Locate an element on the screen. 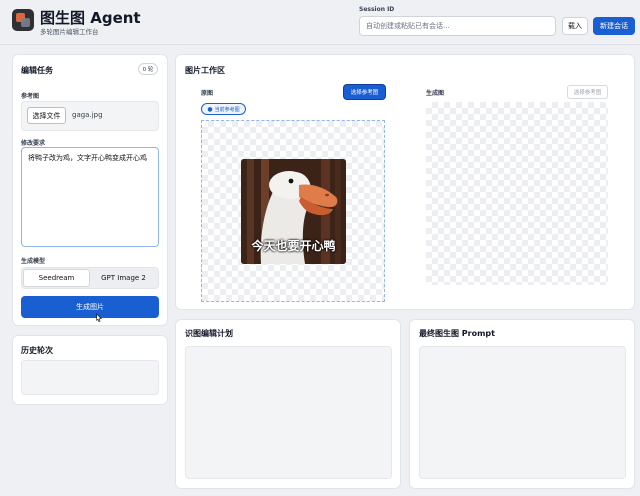 This screenshot has height=496, width=640. generated-image-label: 生成图 is located at coordinates (435, 93).